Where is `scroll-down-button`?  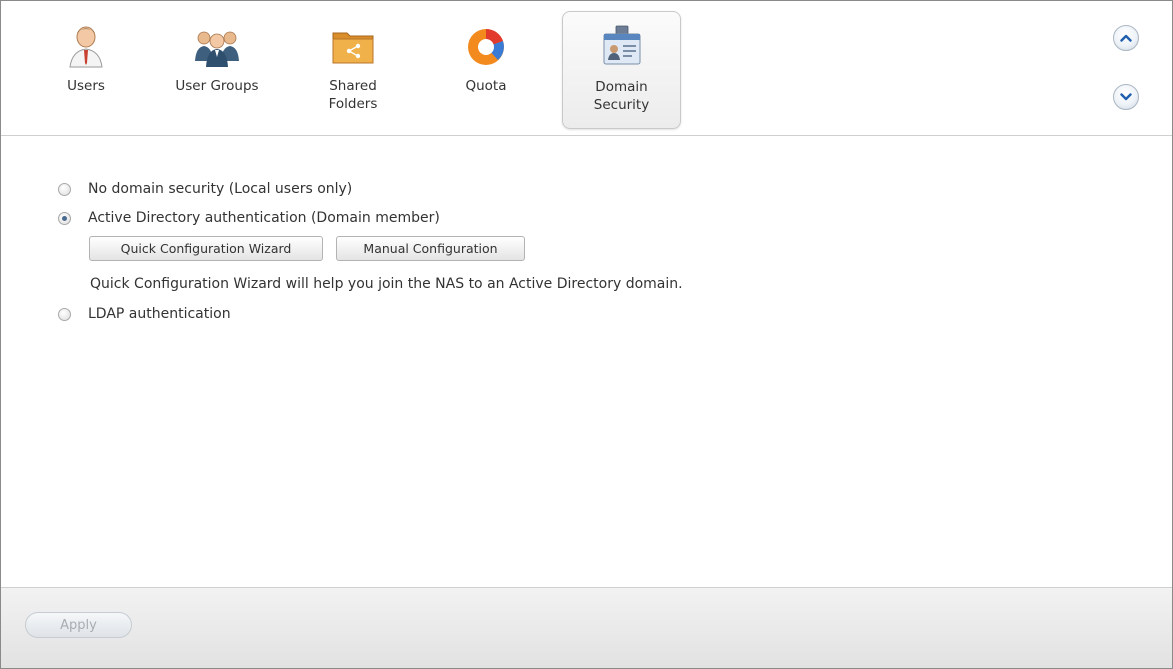 scroll-down-button is located at coordinates (1126, 97).